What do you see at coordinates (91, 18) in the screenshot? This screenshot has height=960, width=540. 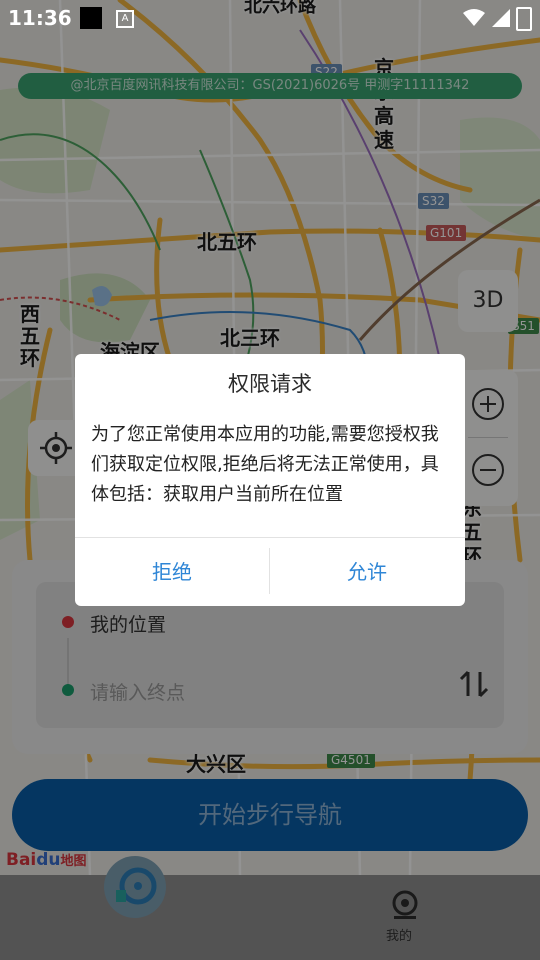 I see `notification-icon` at bounding box center [91, 18].